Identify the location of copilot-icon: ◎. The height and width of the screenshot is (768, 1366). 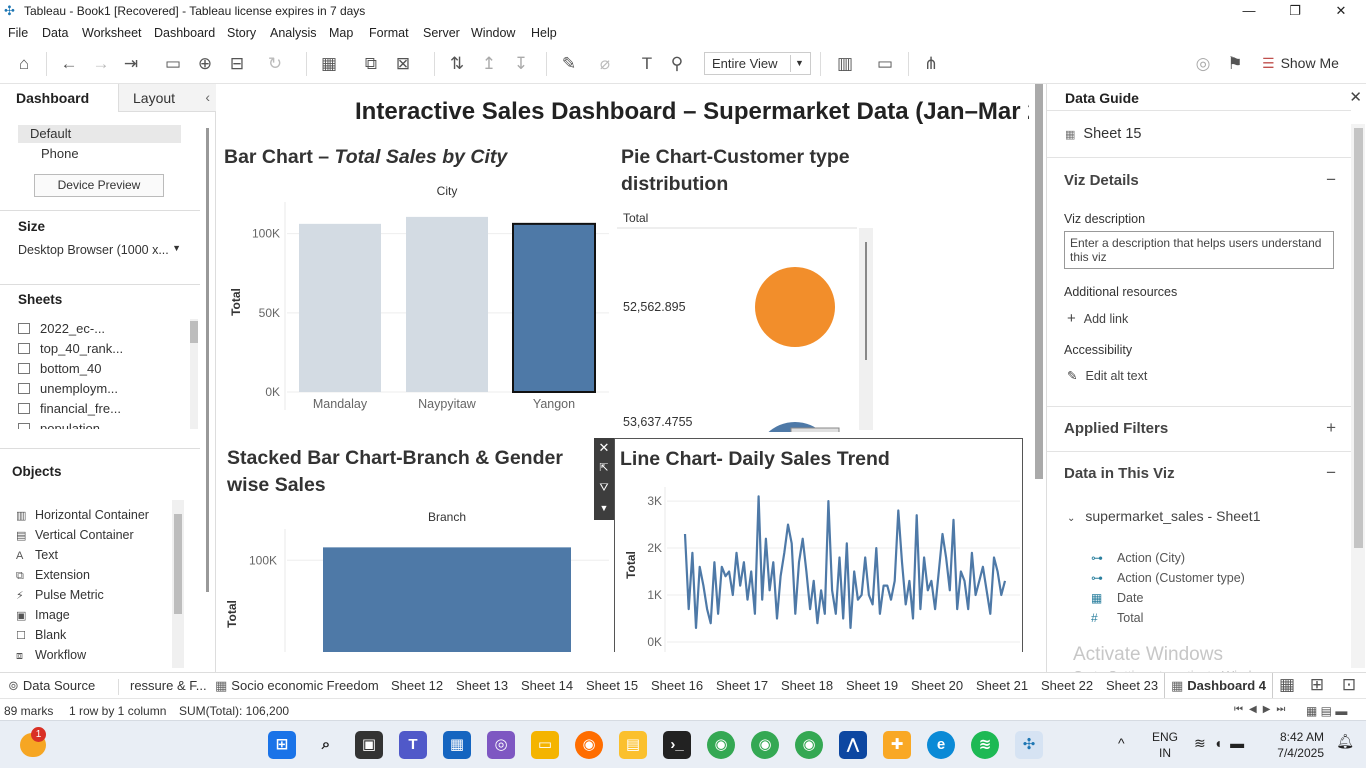
(501, 745).